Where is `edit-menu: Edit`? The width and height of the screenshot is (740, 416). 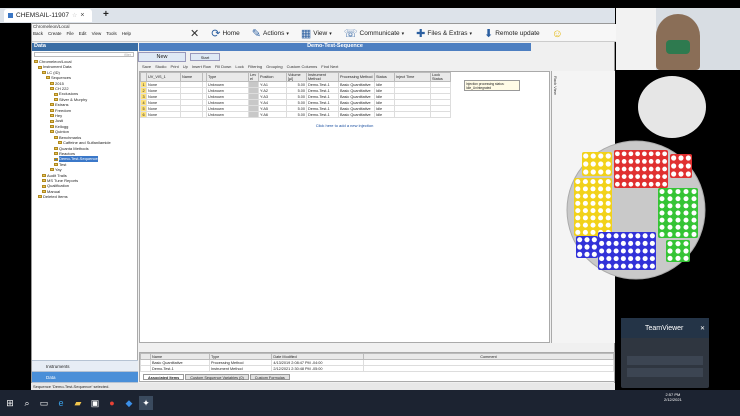
edit-menu: Edit is located at coordinates (83, 33).